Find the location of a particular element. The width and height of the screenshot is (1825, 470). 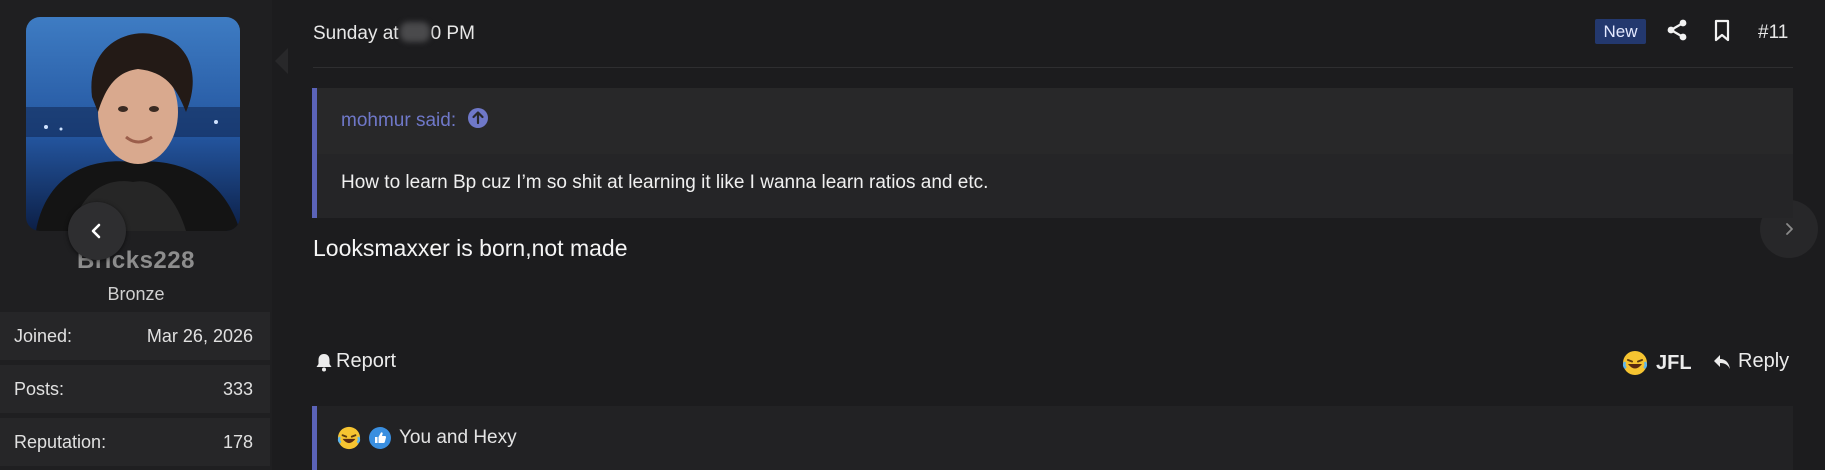

chevron-right-icon is located at coordinates (1789, 229).